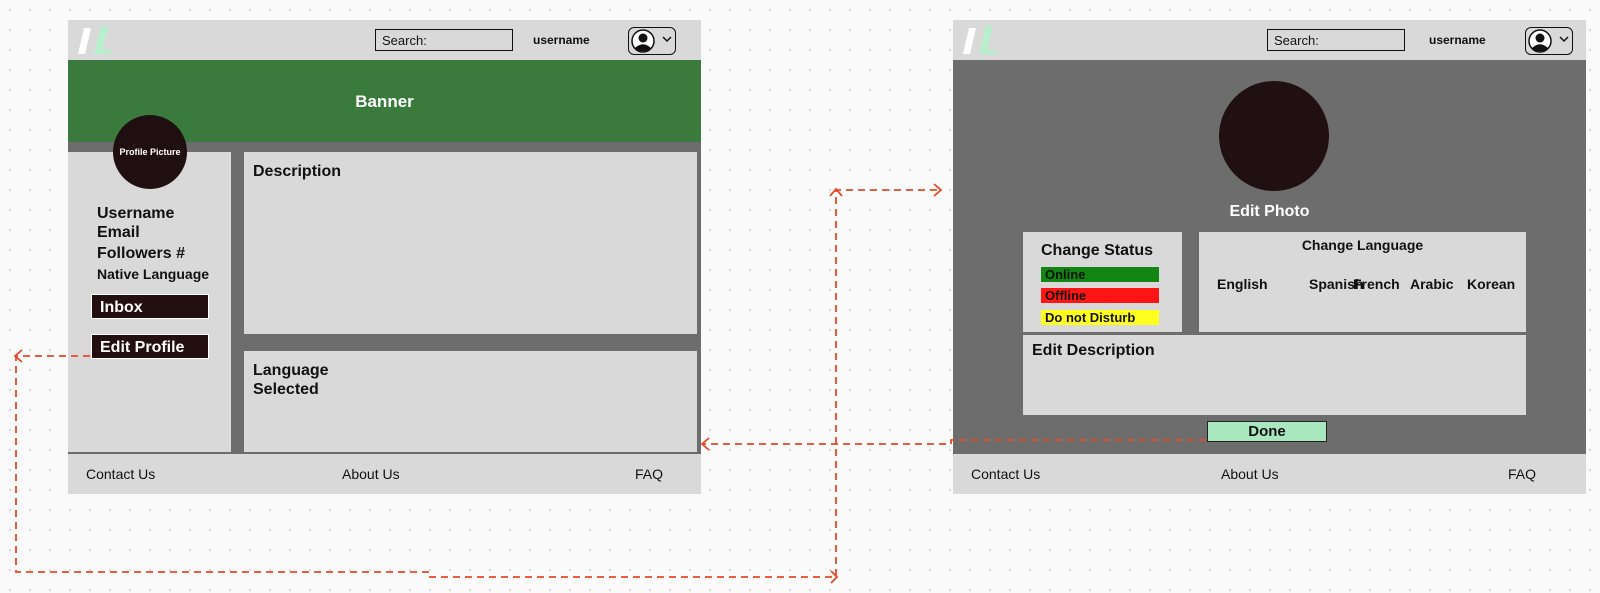 The image size is (1600, 593). What do you see at coordinates (954, 442) in the screenshot?
I see `done-flow-arrow` at bounding box center [954, 442].